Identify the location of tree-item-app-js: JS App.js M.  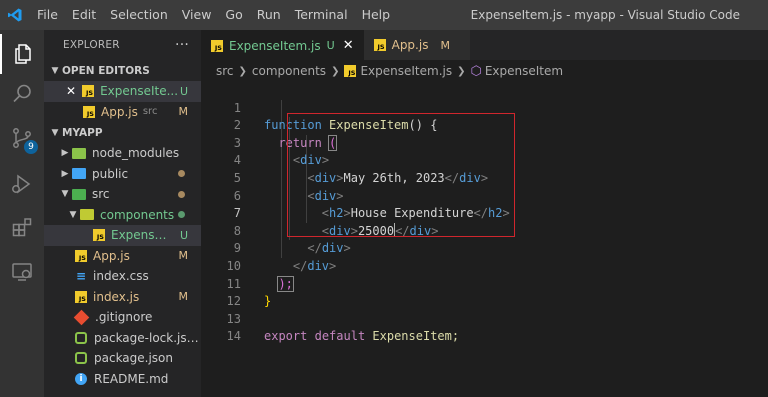
(122, 256).